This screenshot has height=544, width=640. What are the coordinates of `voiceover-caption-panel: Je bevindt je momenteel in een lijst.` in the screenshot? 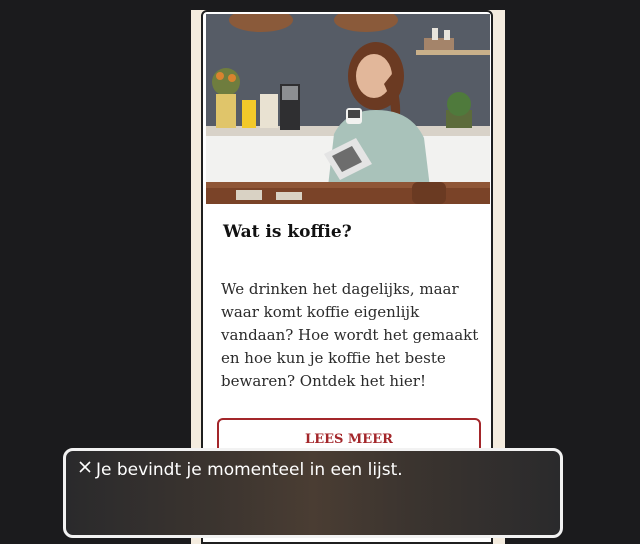 It's located at (313, 493).